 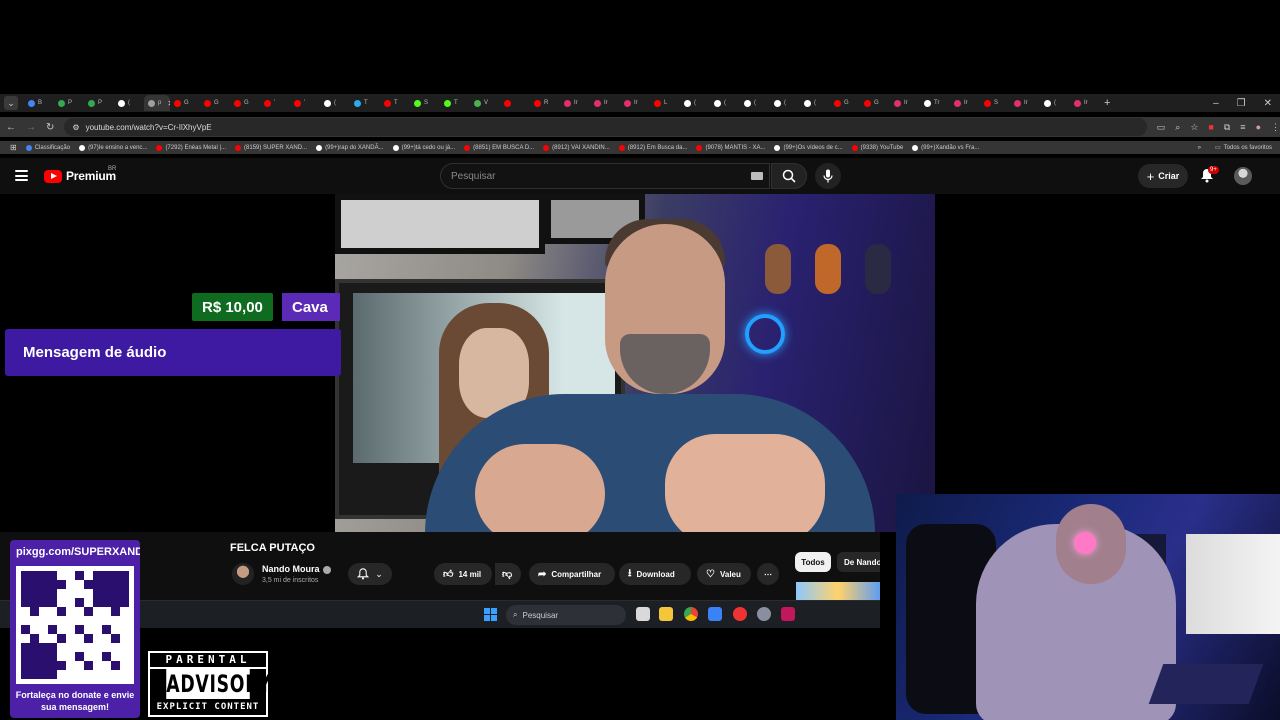 What do you see at coordinates (515, 103) in the screenshot?
I see `browser-tab` at bounding box center [515, 103].